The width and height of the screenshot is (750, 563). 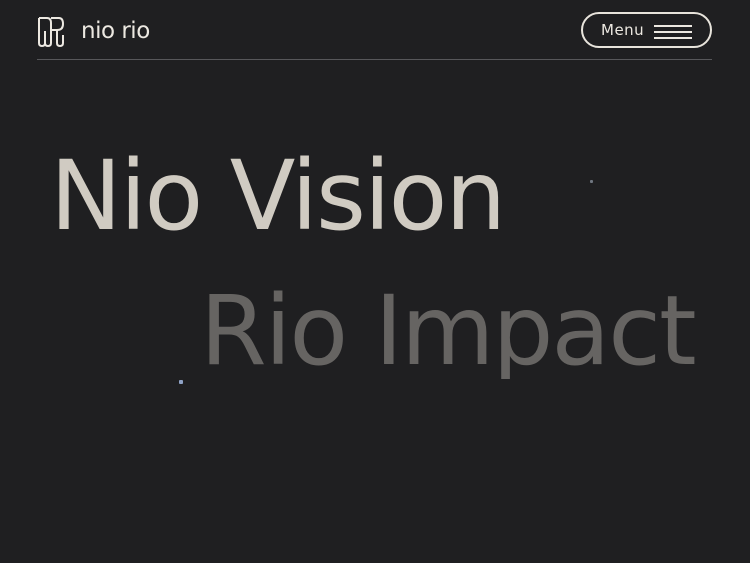 I want to click on hamburger-icon, so click(x=673, y=32).